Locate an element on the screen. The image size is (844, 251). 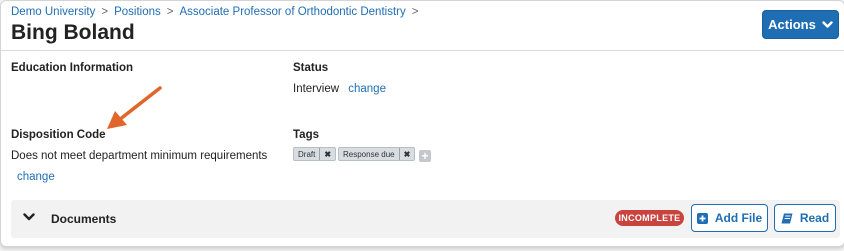
plus-square-icon is located at coordinates (702, 218).